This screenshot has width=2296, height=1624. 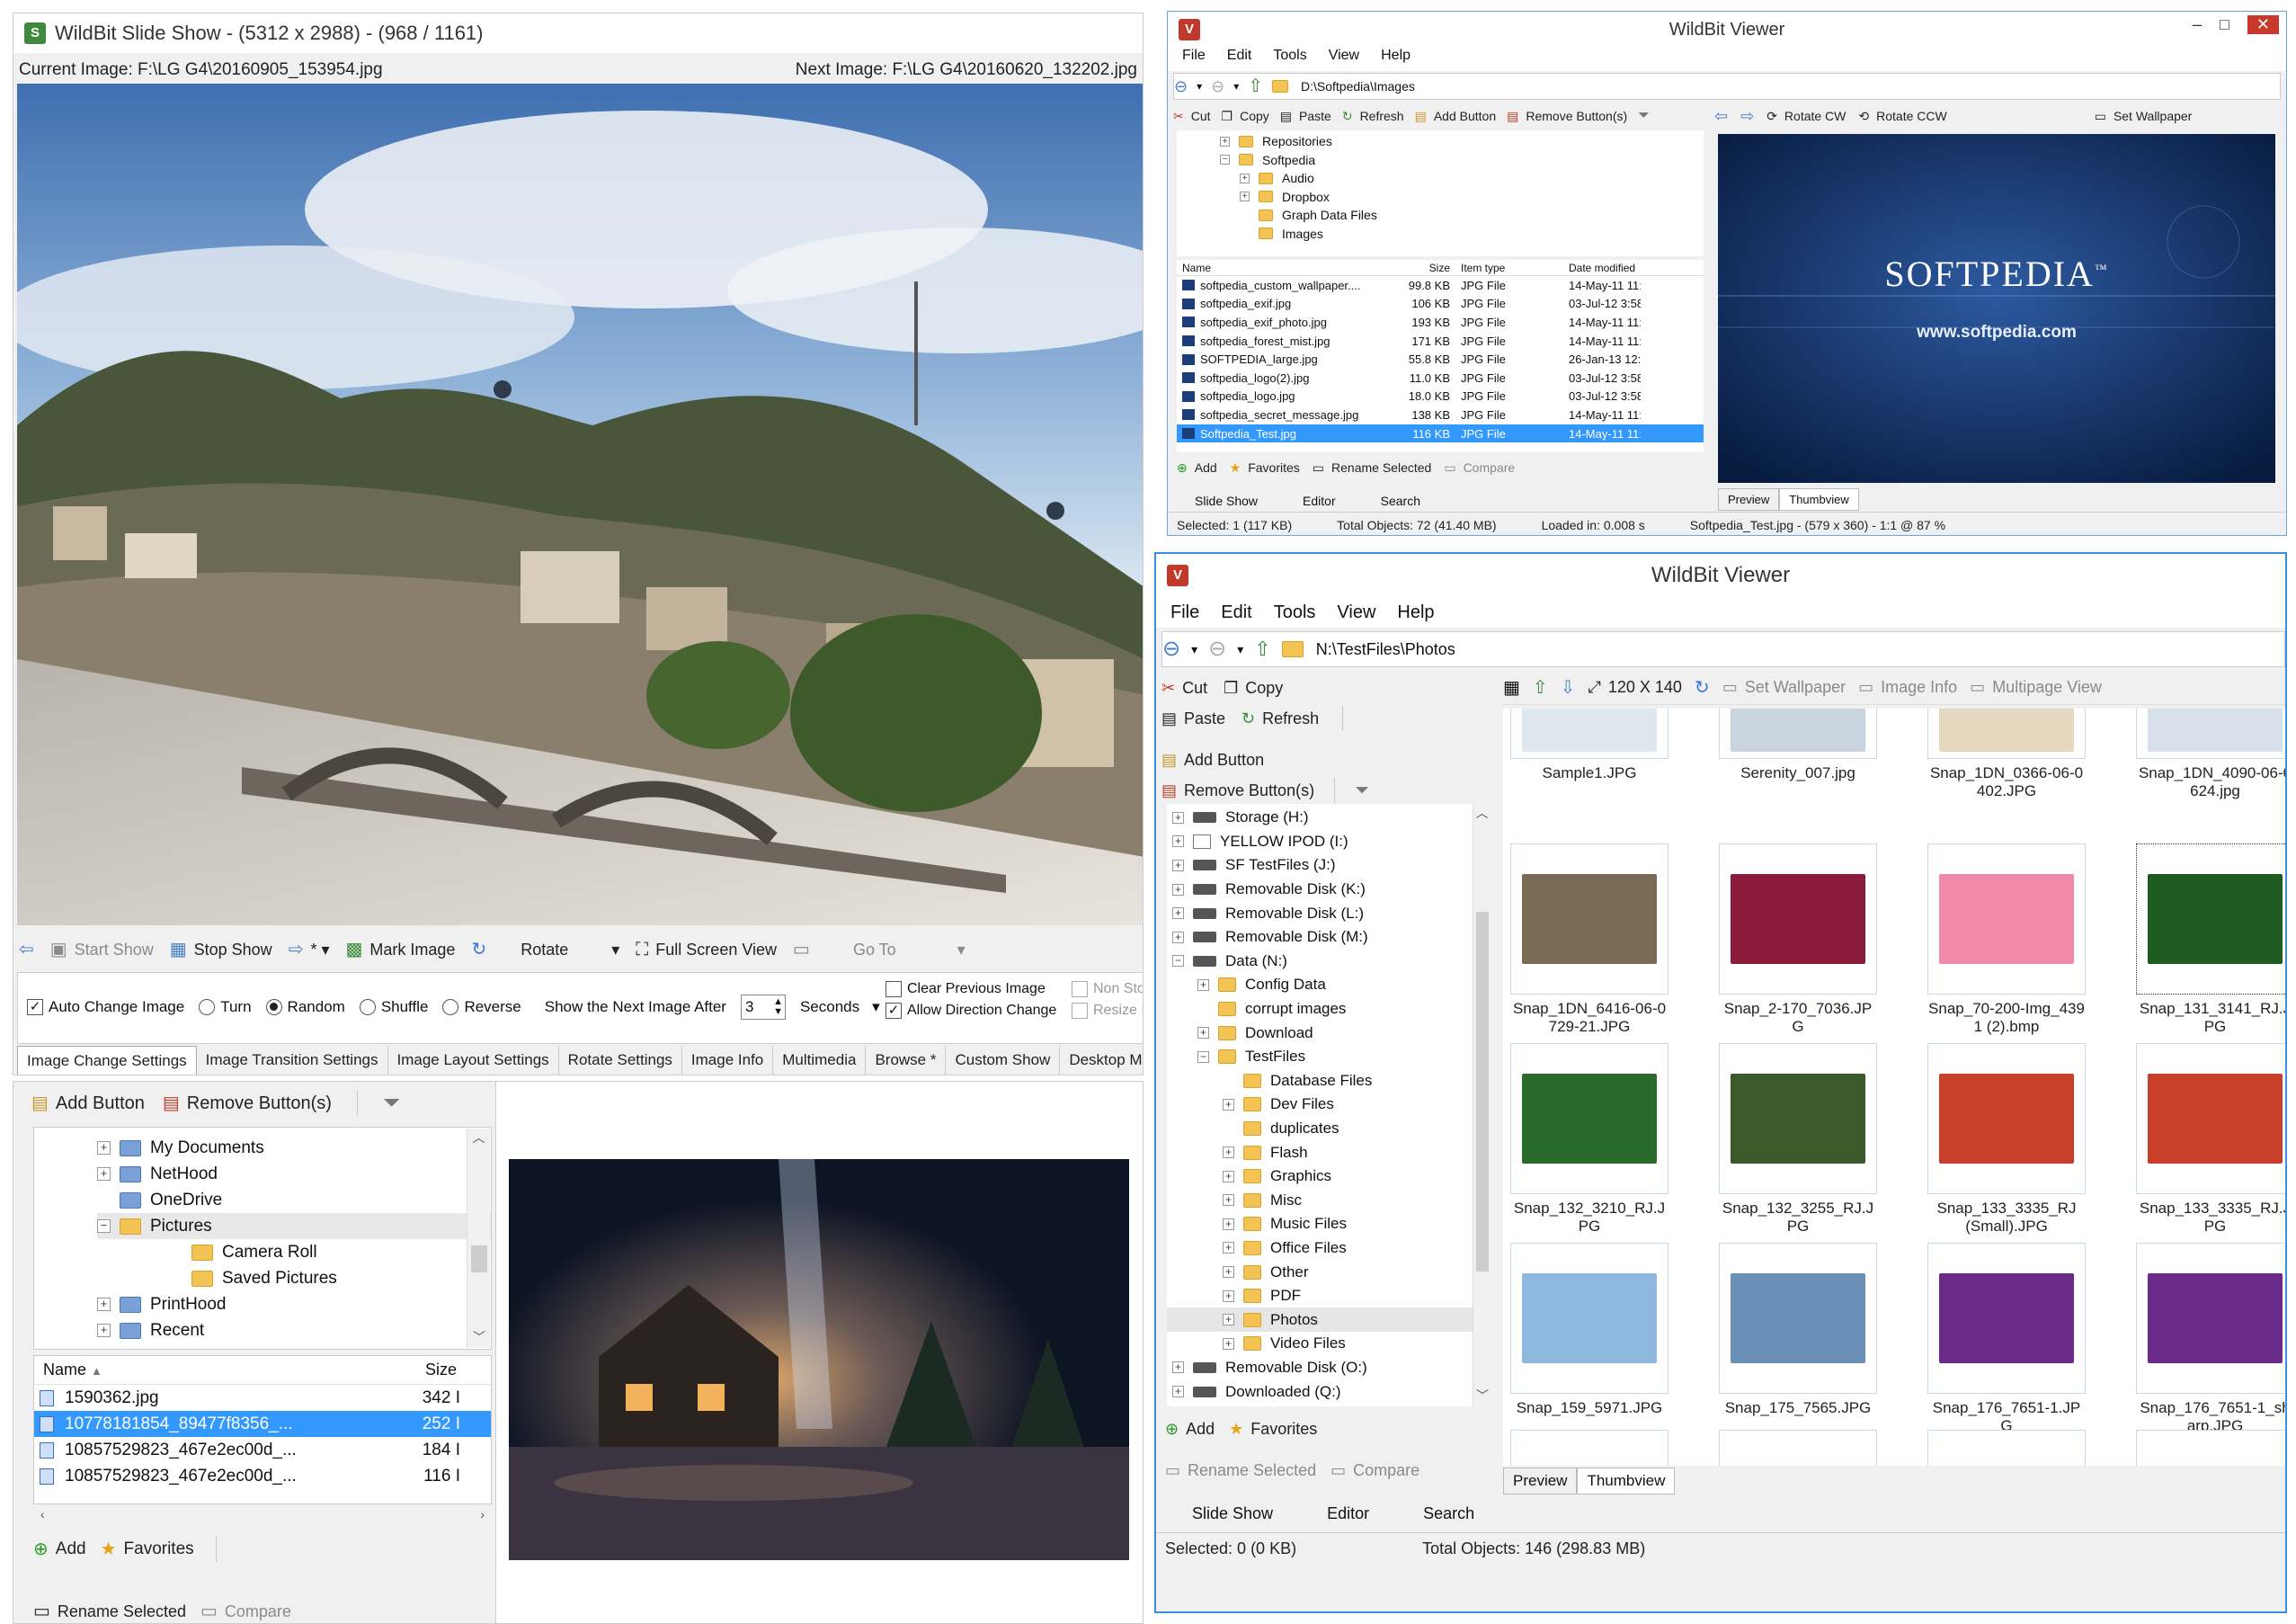 I want to click on thumbnail-item: Snap_132_3255_RJ.JPG, so click(x=1798, y=1139).